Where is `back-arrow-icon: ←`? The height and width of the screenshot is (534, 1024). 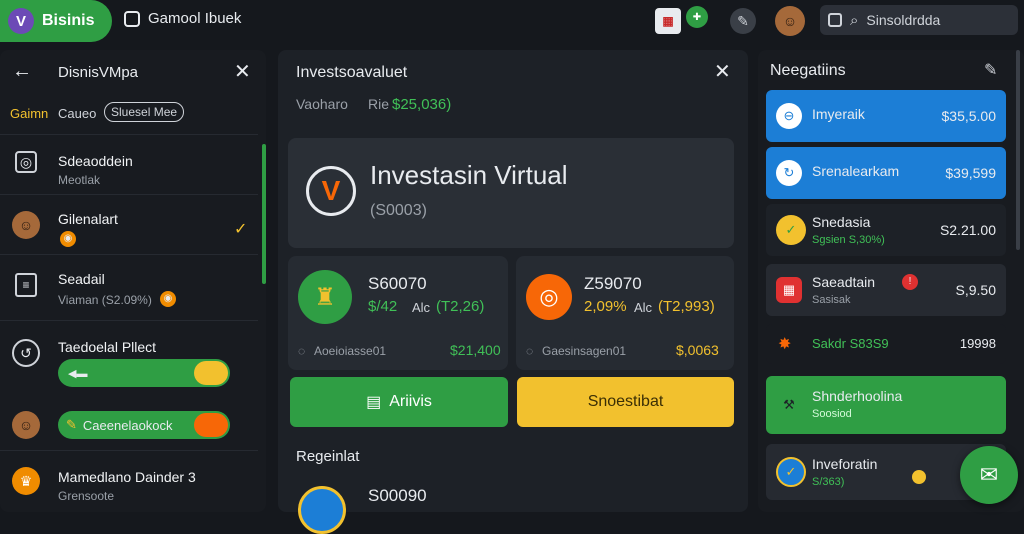 back-arrow-icon: ← is located at coordinates (22, 71).